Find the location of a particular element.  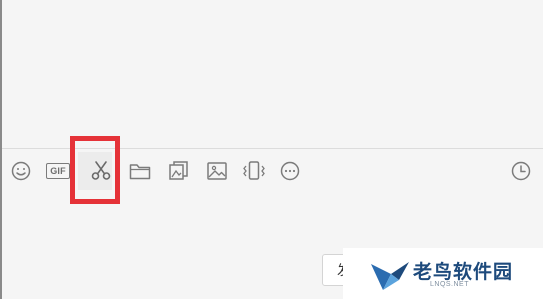

watermark-subtitle: LNQS.NET is located at coordinates (450, 284).